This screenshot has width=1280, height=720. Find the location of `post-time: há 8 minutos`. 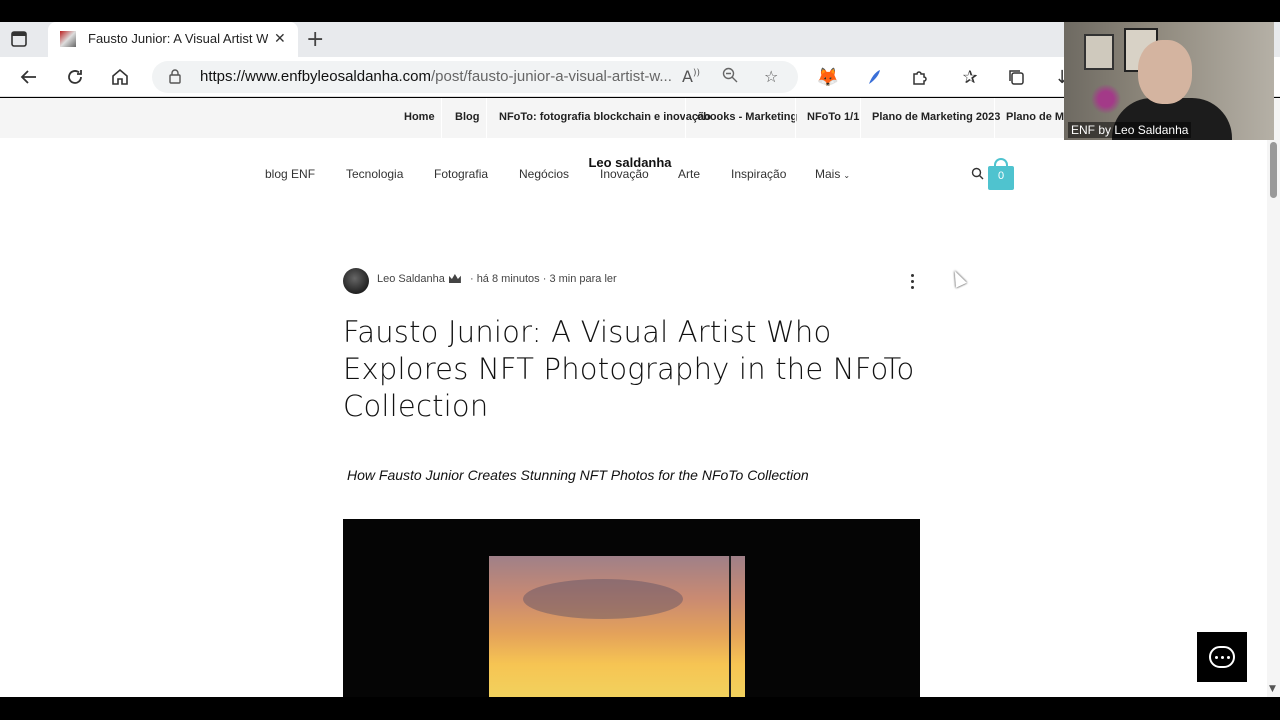

post-time: há 8 minutos is located at coordinates (508, 279).